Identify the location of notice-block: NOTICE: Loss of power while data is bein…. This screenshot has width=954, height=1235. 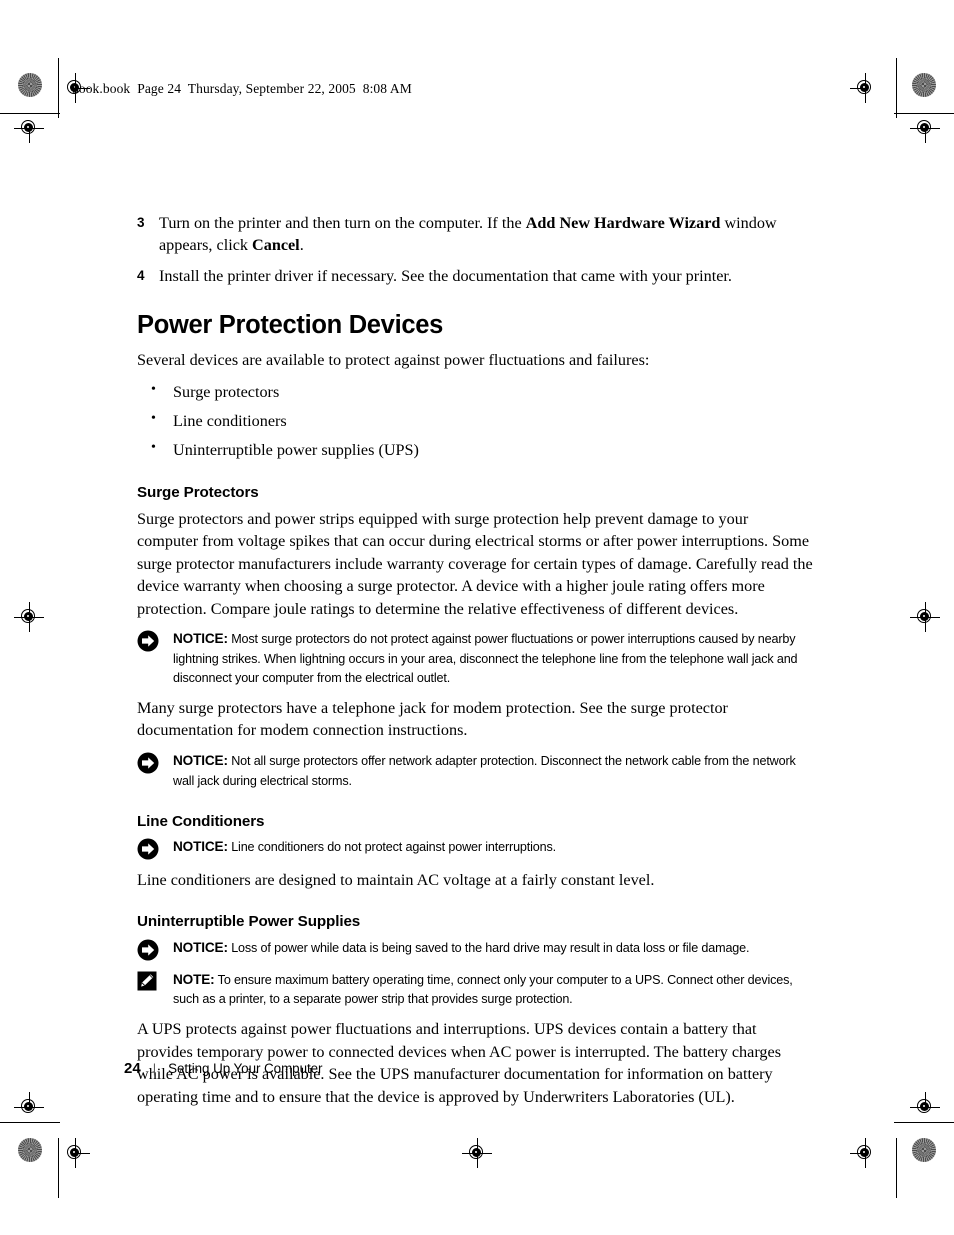
(475, 949).